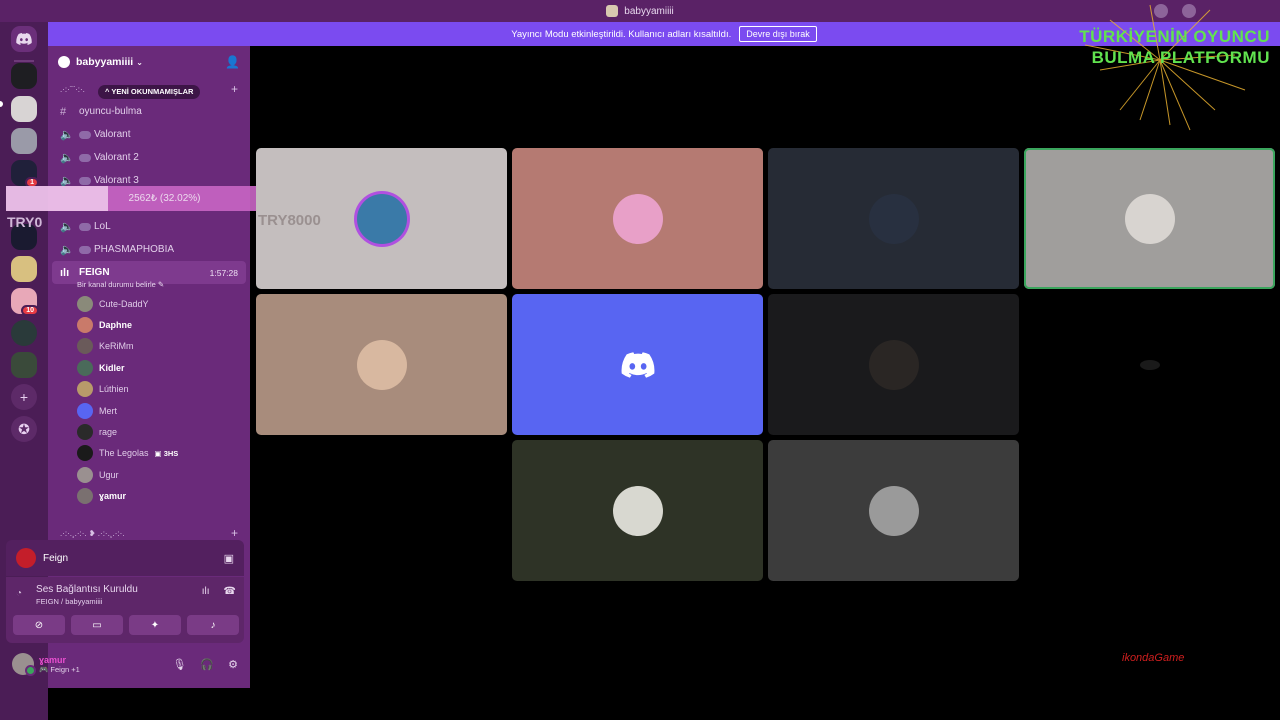 Image resolution: width=1280 pixels, height=720 pixels. Describe the element at coordinates (87, 601) in the screenshot. I see `voice-connected-subtitle: FEIGN / babyyamiiii` at that location.